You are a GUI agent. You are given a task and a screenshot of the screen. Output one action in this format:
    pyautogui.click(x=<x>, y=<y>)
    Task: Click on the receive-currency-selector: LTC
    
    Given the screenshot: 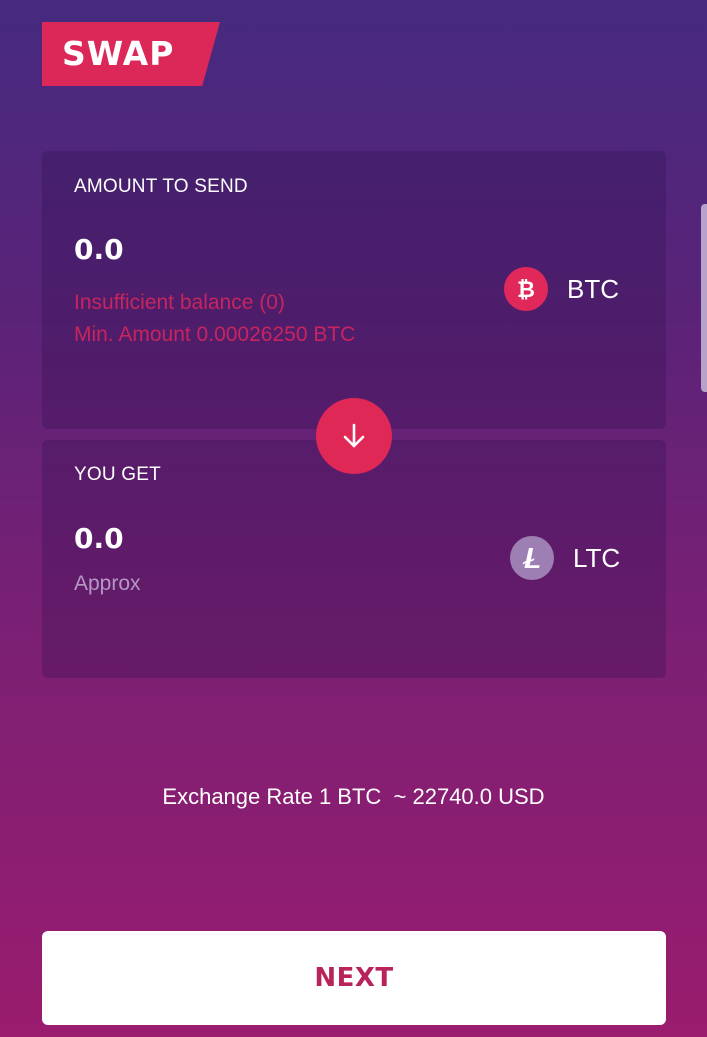 What is the action you would take?
    pyautogui.click(x=565, y=558)
    